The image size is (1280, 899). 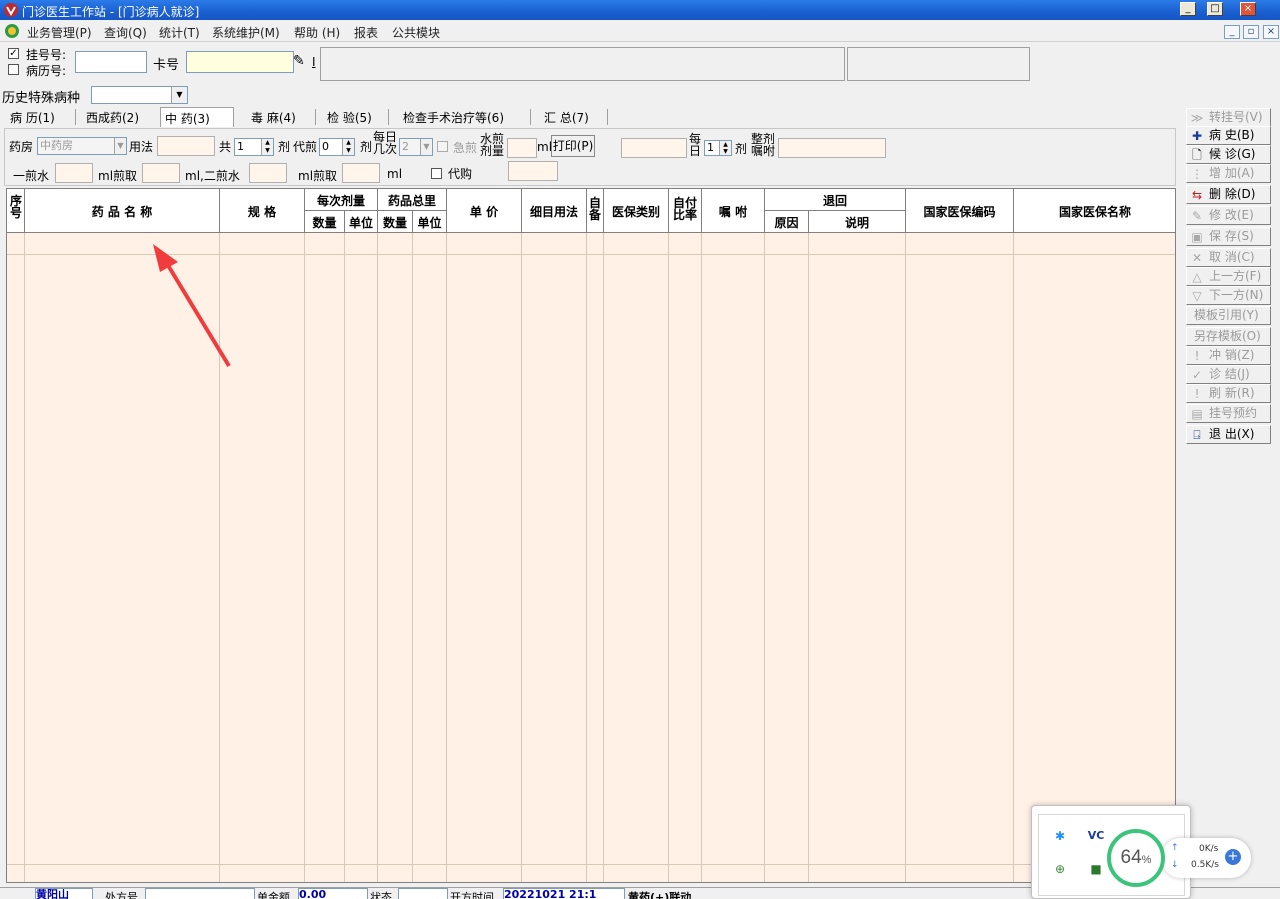 I want to click on decoct-label: 代煎, so click(x=305, y=147).